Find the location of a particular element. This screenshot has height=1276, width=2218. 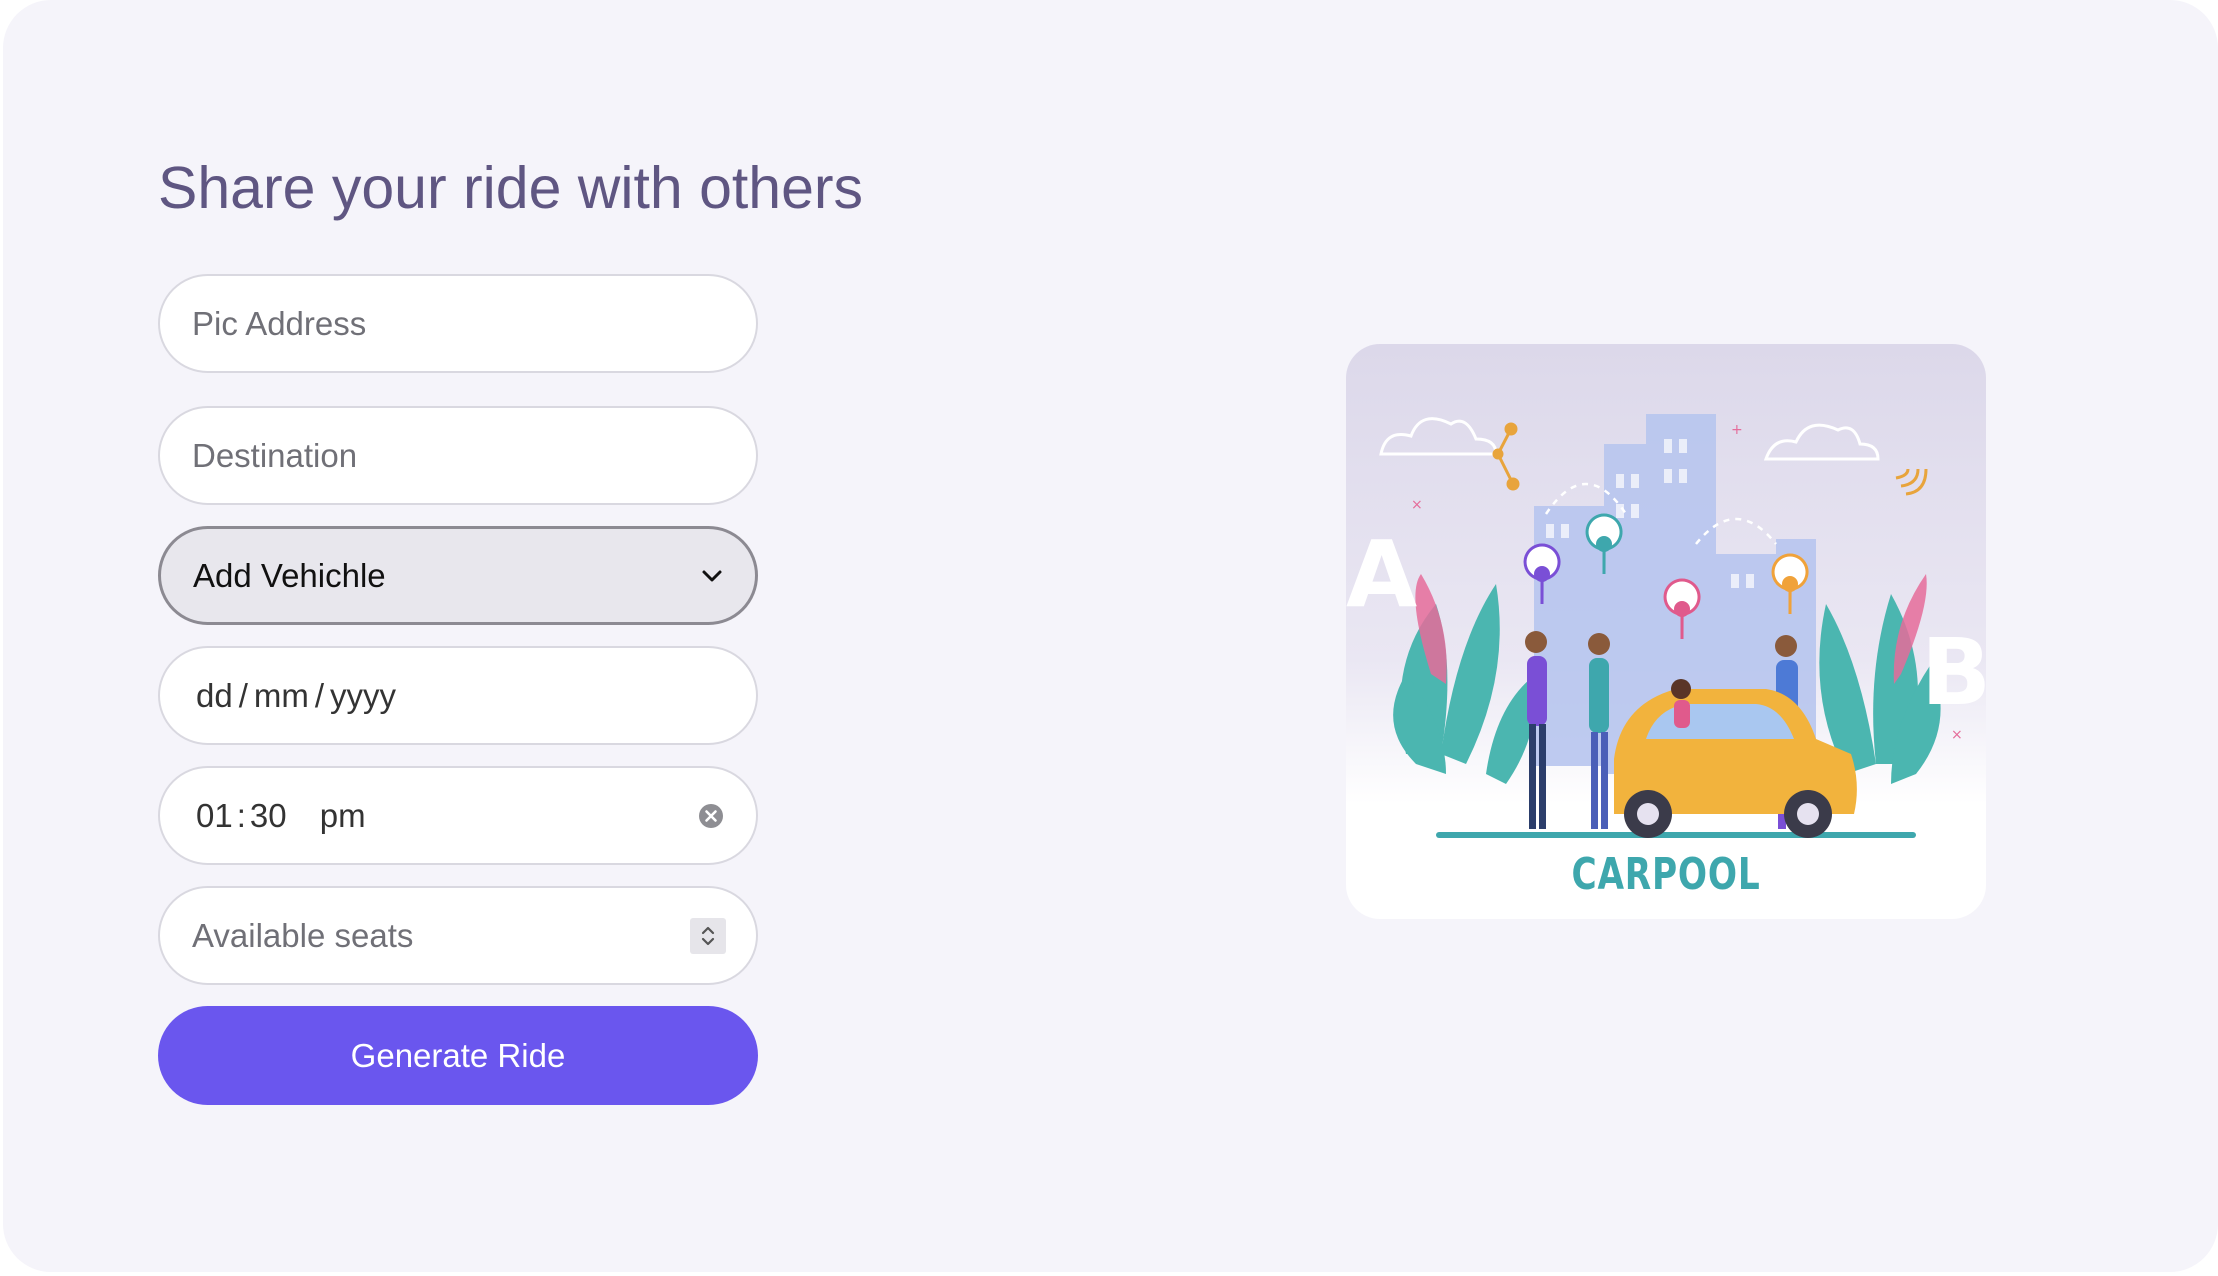

page-title: Share your ride with others is located at coordinates (511, 188).